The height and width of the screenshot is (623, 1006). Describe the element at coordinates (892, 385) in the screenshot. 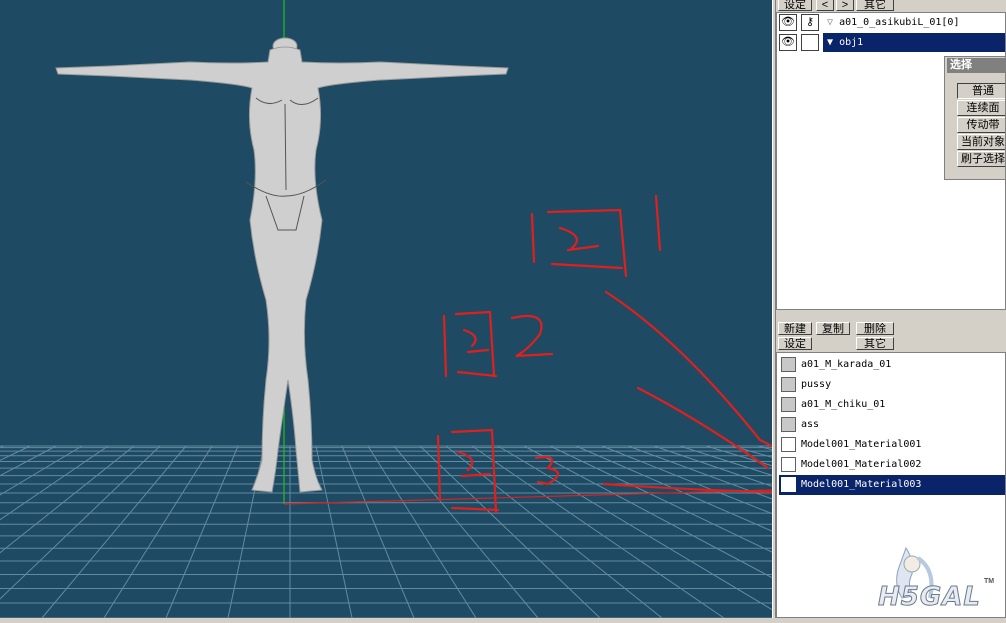

I see `list-item: pussy` at that location.